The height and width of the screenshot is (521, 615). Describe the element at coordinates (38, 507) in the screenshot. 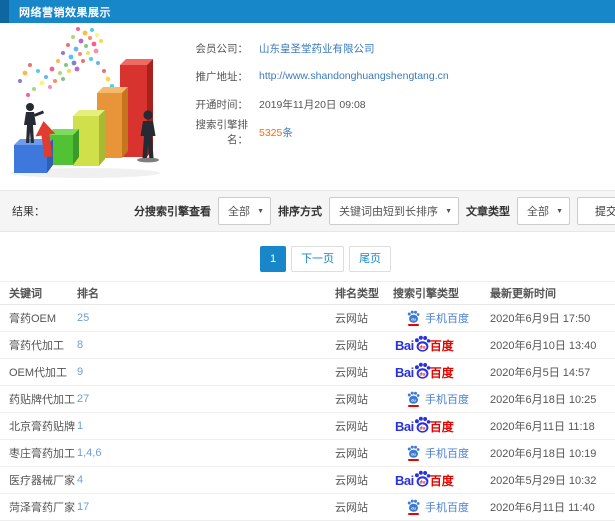

I see `keyword-cell: 菏泽膏药厂家` at that location.